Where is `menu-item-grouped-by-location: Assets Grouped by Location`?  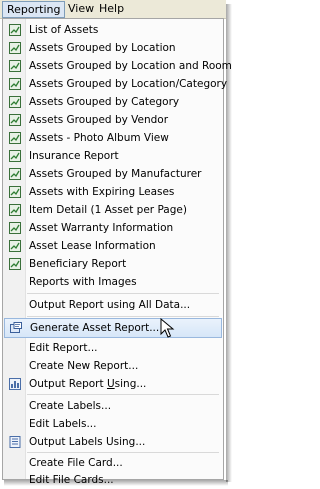 menu-item-grouped-by-location: Assets Grouped by Location is located at coordinates (113, 48).